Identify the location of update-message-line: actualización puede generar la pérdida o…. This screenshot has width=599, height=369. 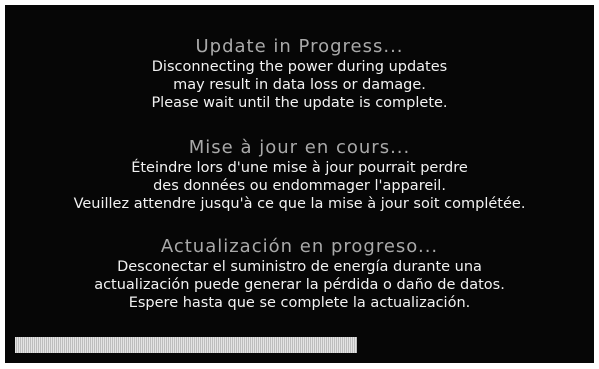
(299, 285).